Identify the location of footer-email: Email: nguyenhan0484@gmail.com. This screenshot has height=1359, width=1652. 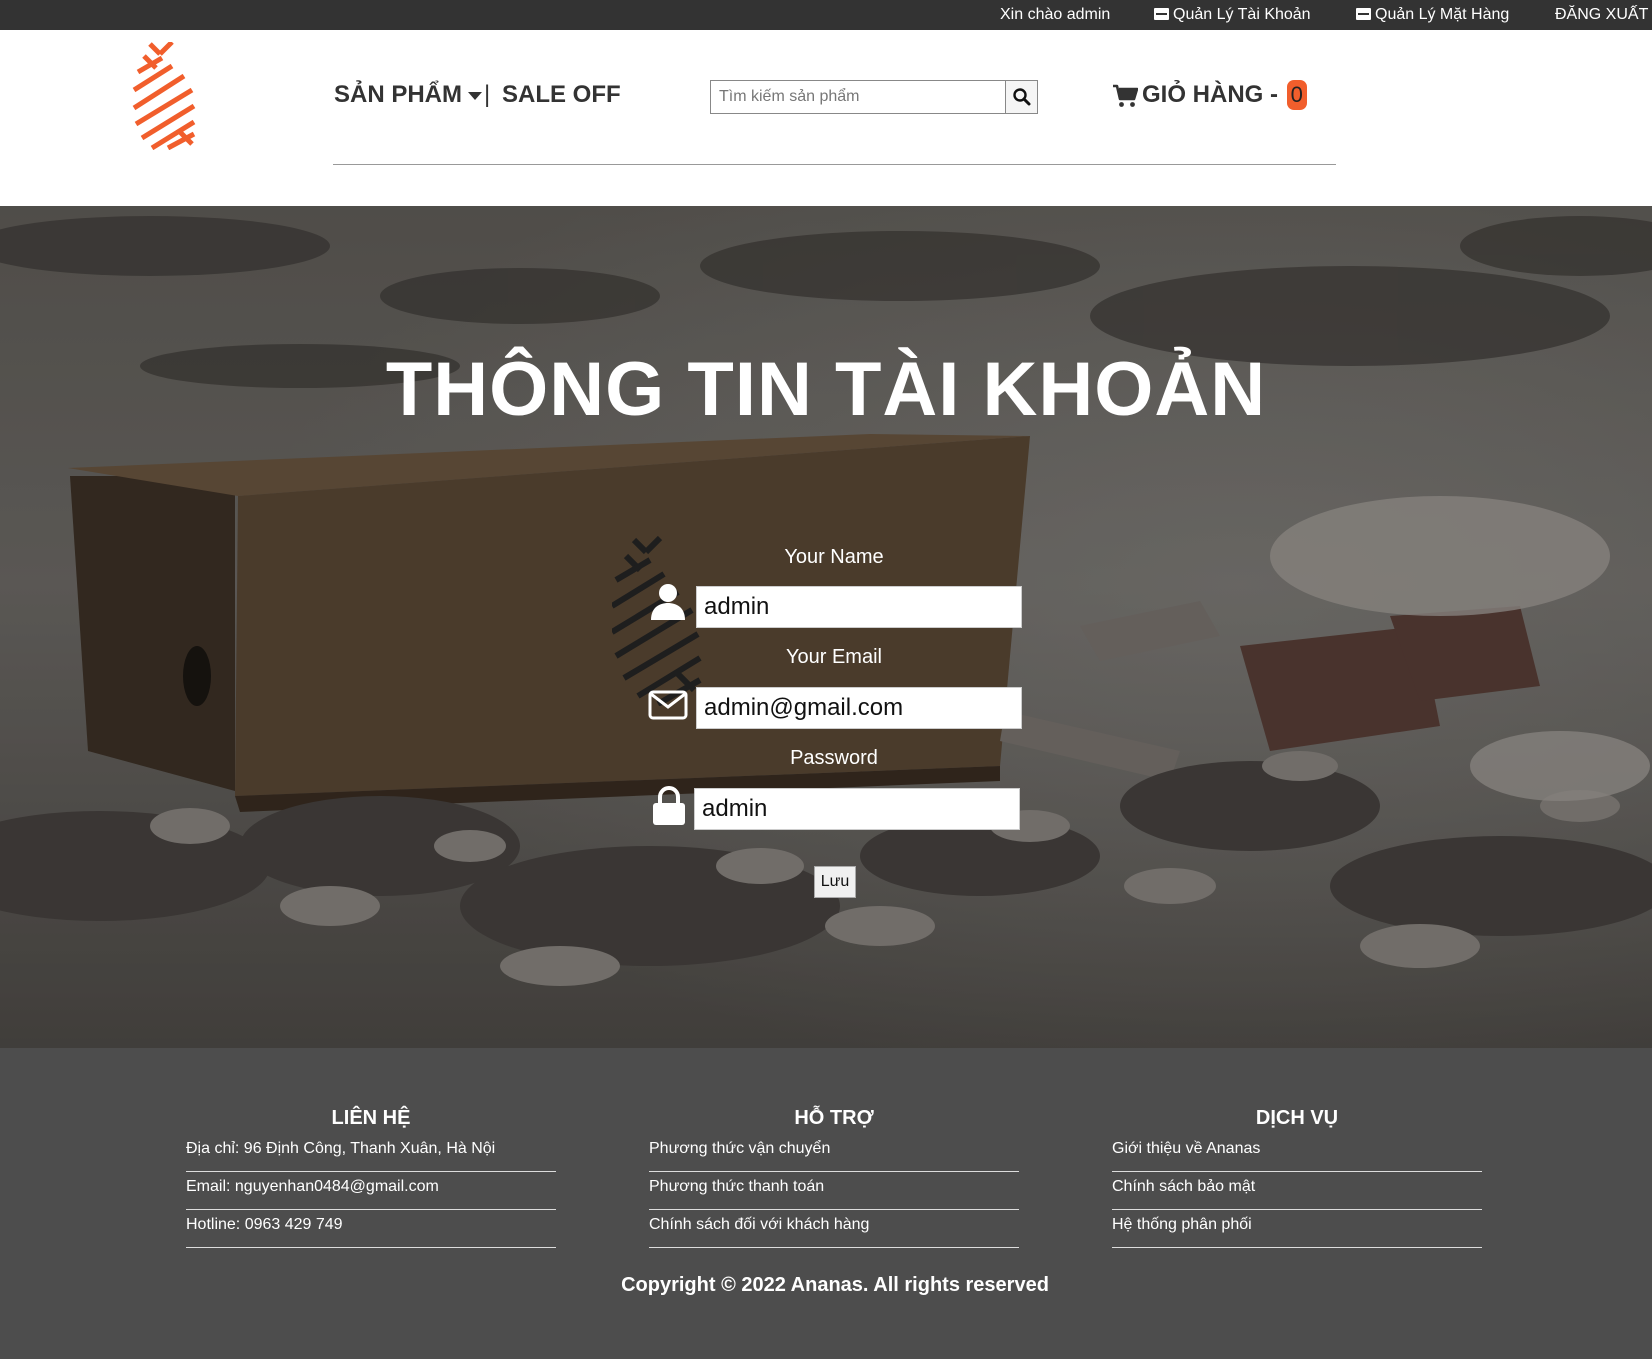
(371, 1191).